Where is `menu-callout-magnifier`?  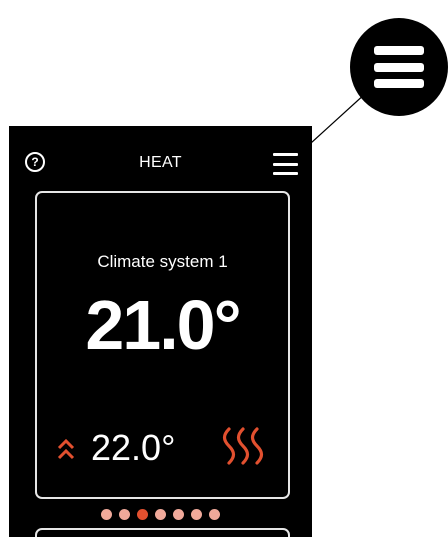
menu-callout-magnifier is located at coordinates (399, 67).